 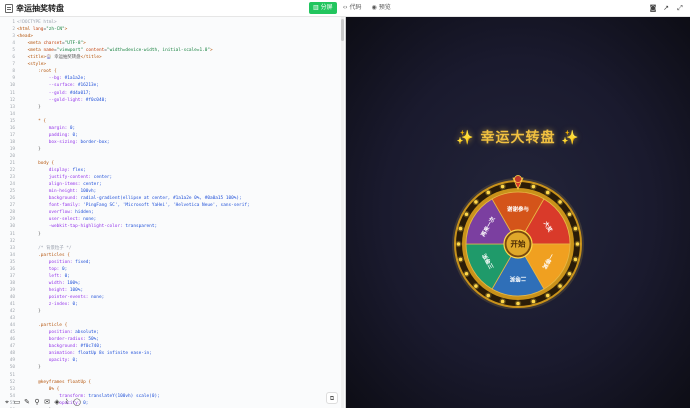 I want to click on cursor-icon: ⌖, so click(x=7, y=402).